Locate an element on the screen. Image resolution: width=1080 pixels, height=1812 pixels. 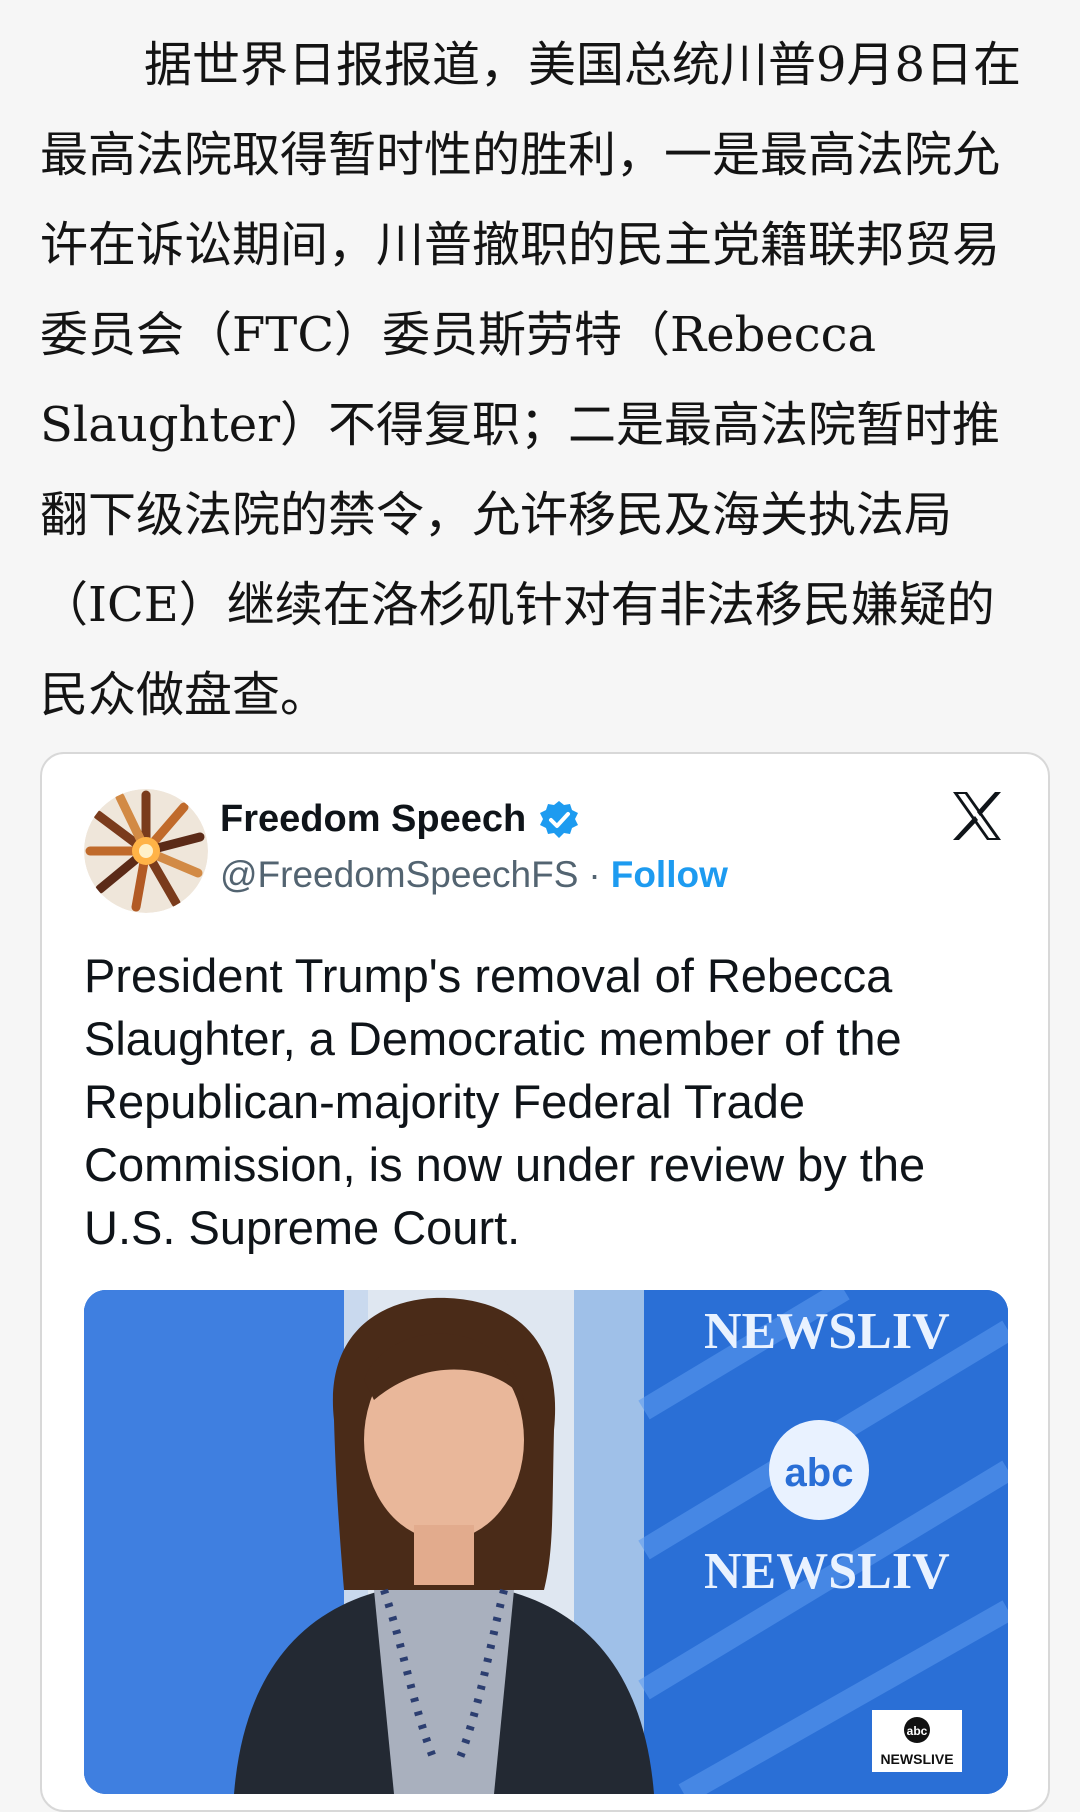
handle-row: @FreedomSpeechFS · Follow is located at coordinates (474, 875).